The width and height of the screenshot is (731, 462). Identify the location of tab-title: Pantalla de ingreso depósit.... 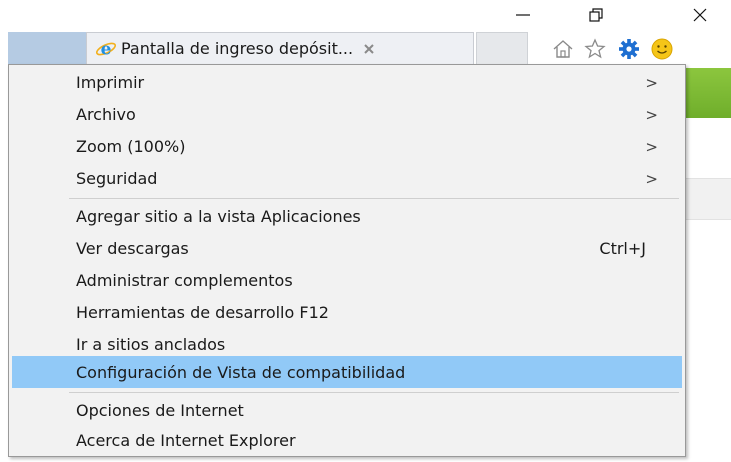
(237, 48).